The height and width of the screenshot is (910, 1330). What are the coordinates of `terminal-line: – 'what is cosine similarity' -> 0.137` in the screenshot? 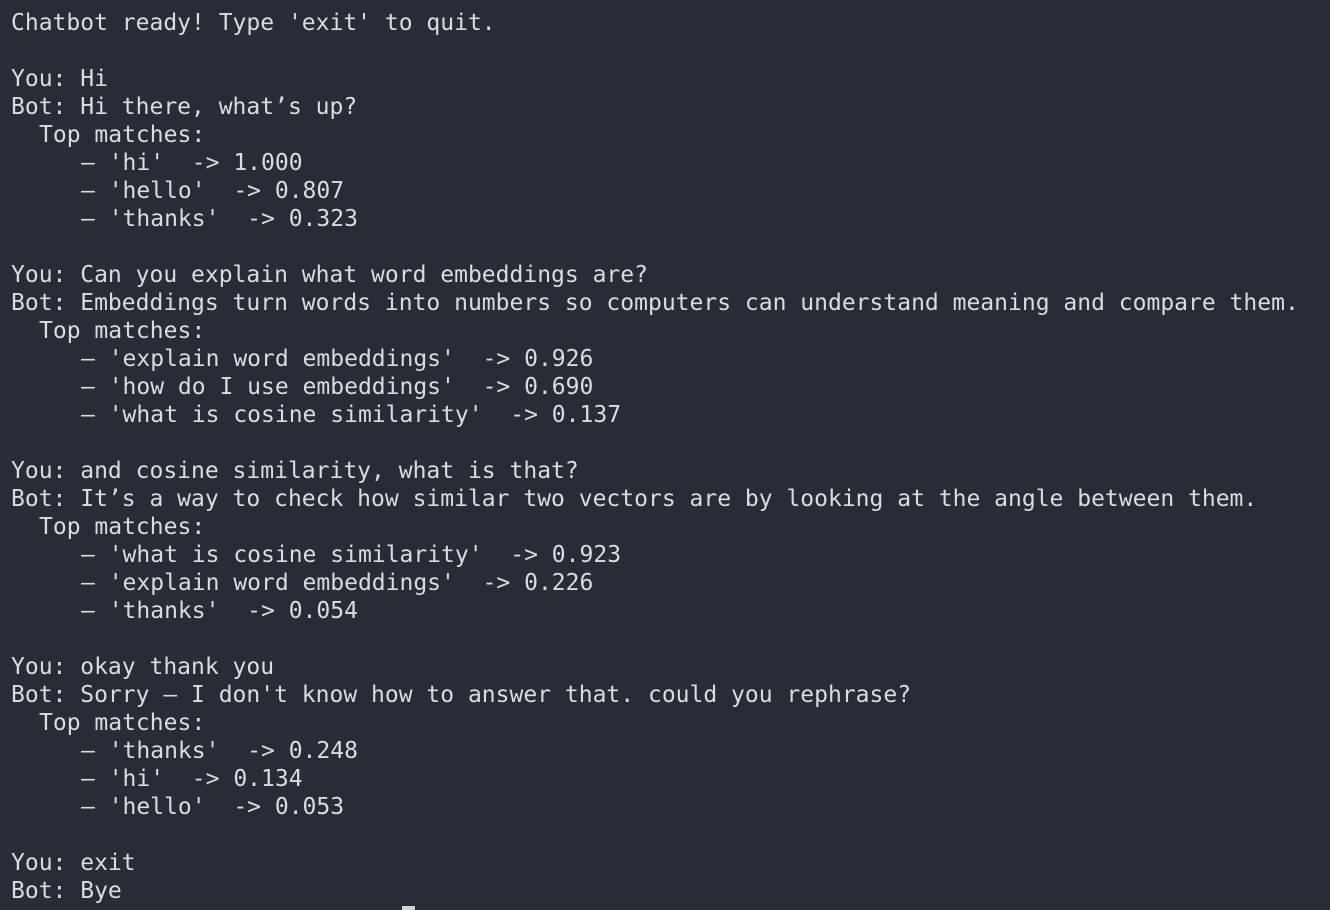 It's located at (351, 415).